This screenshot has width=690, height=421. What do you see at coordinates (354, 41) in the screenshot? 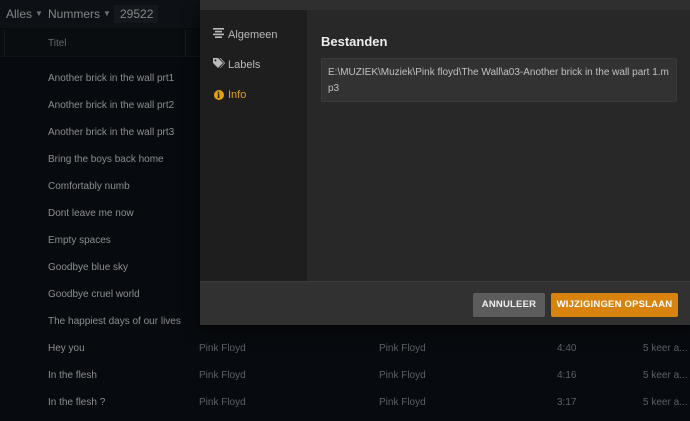
I see `files-heading: Bestanden` at bounding box center [354, 41].